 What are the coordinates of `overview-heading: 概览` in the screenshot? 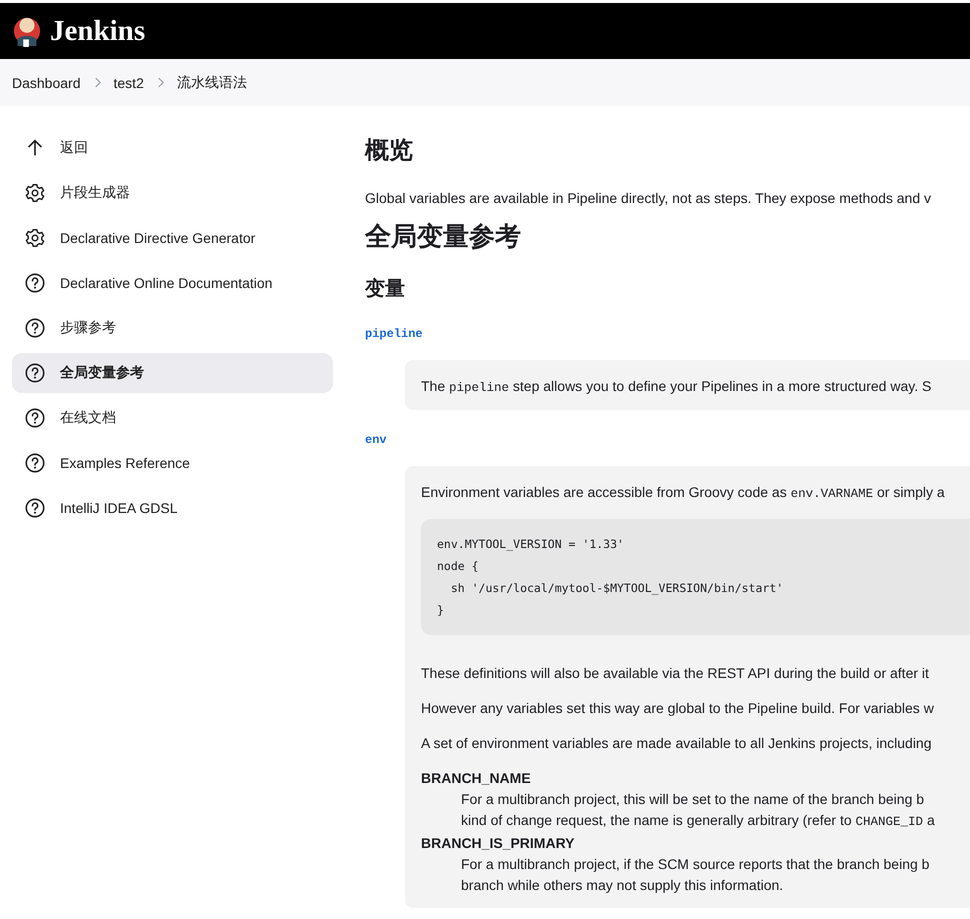 It's located at (389, 151).